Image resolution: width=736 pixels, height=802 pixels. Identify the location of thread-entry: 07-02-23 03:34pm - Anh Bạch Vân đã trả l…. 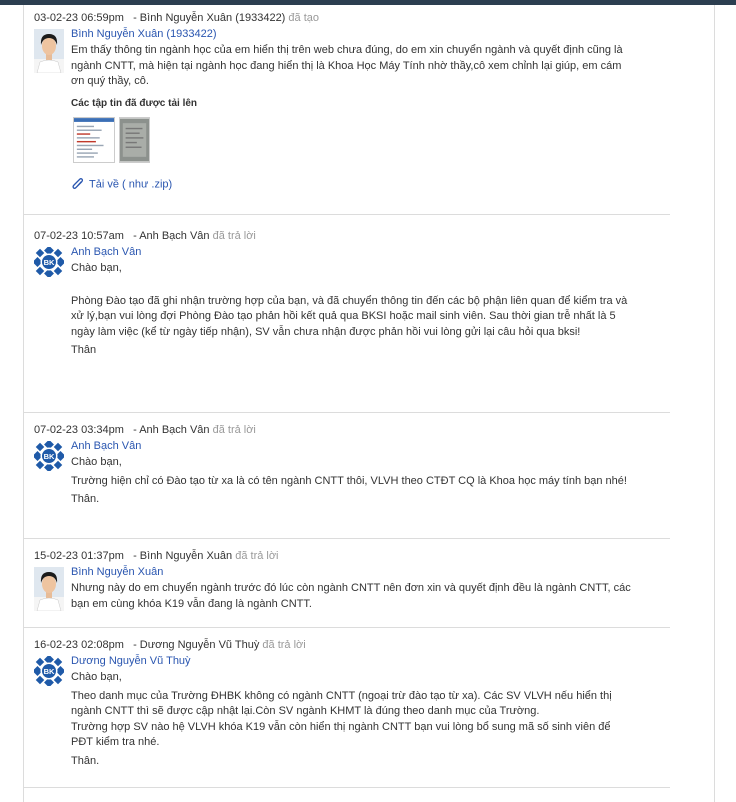
(347, 481).